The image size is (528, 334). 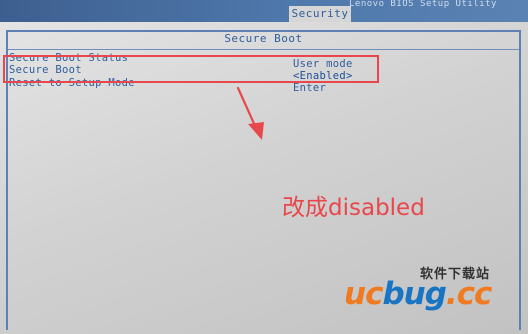 I want to click on watermark-logo-part3: .cc, so click(x=469, y=294).